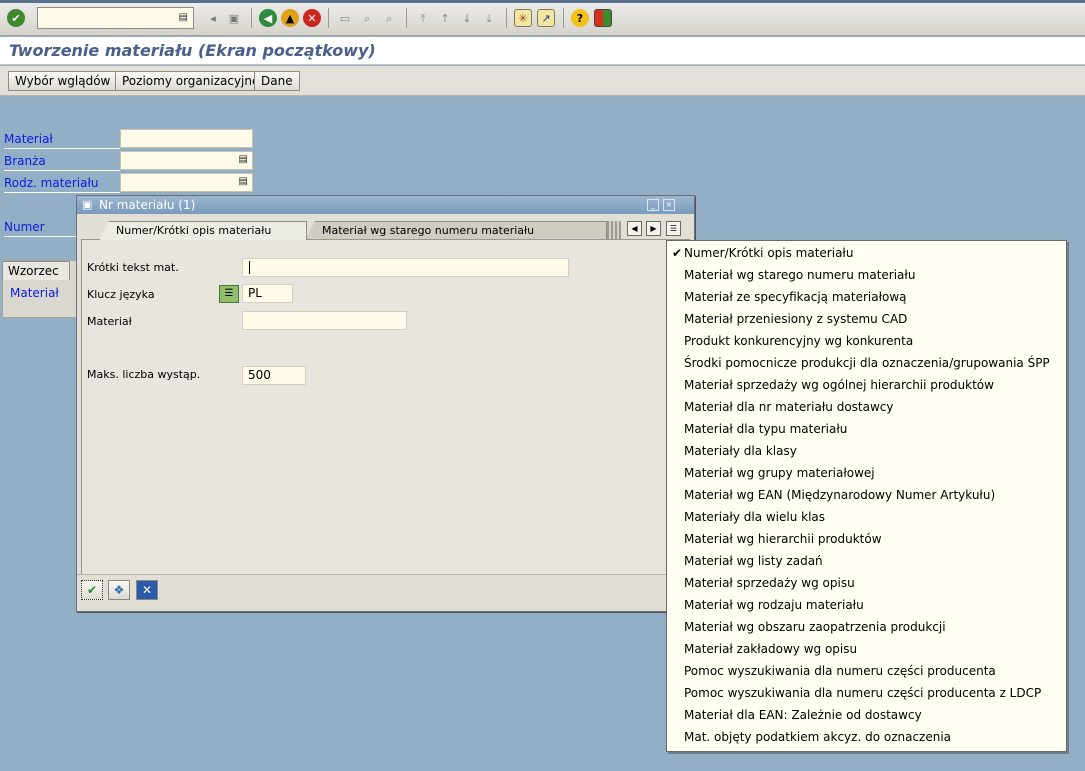 The image size is (1085, 771). Describe the element at coordinates (213, 18) in the screenshot. I see `back-arrow-icon: ◂` at that location.